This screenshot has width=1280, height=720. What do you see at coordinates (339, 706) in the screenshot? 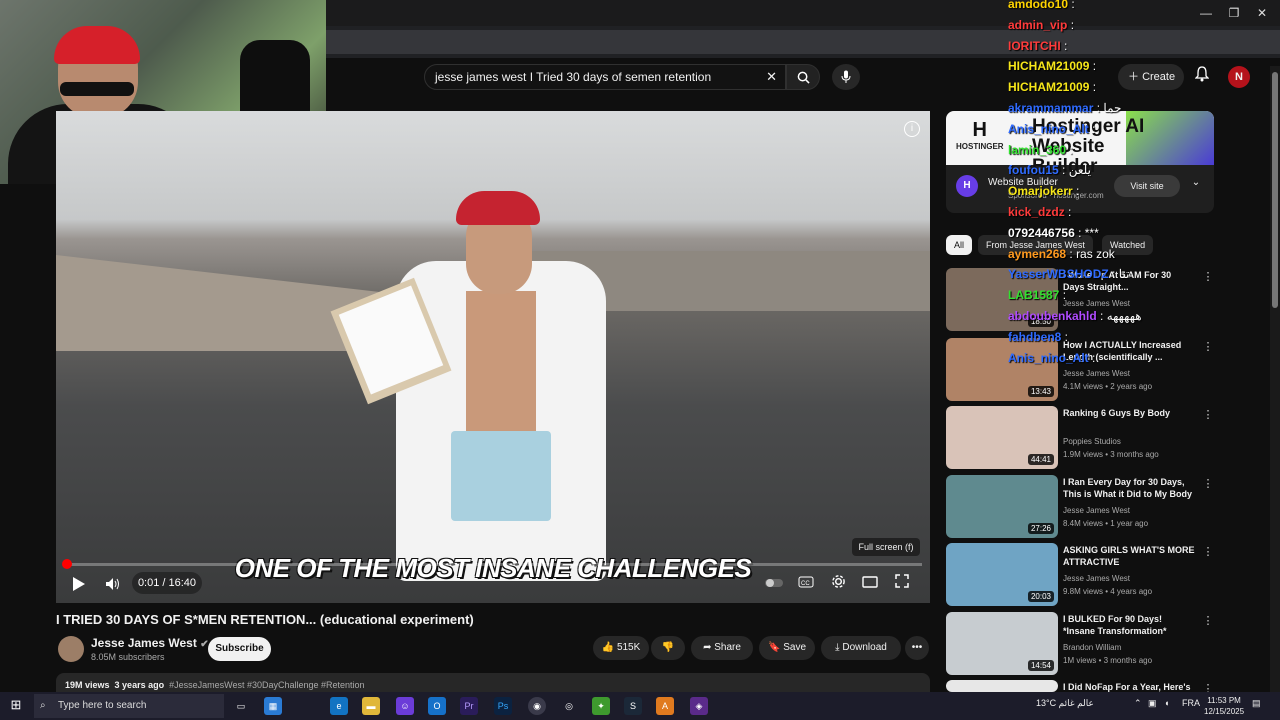
I see `edge-app-icon: e` at bounding box center [339, 706].